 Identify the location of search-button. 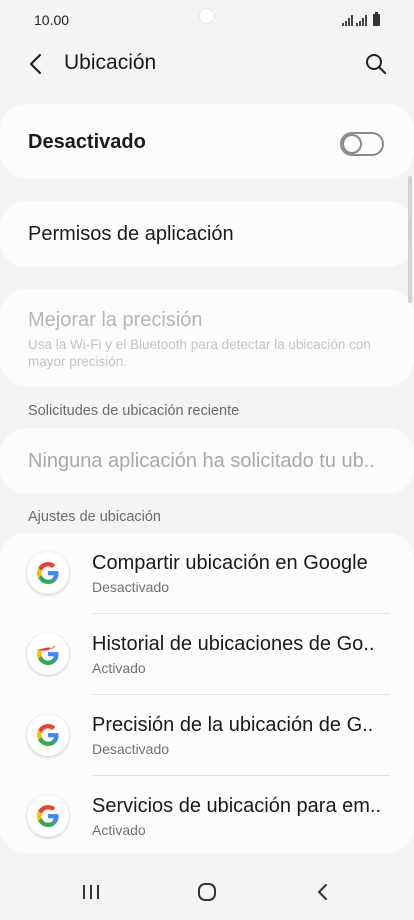
(376, 64).